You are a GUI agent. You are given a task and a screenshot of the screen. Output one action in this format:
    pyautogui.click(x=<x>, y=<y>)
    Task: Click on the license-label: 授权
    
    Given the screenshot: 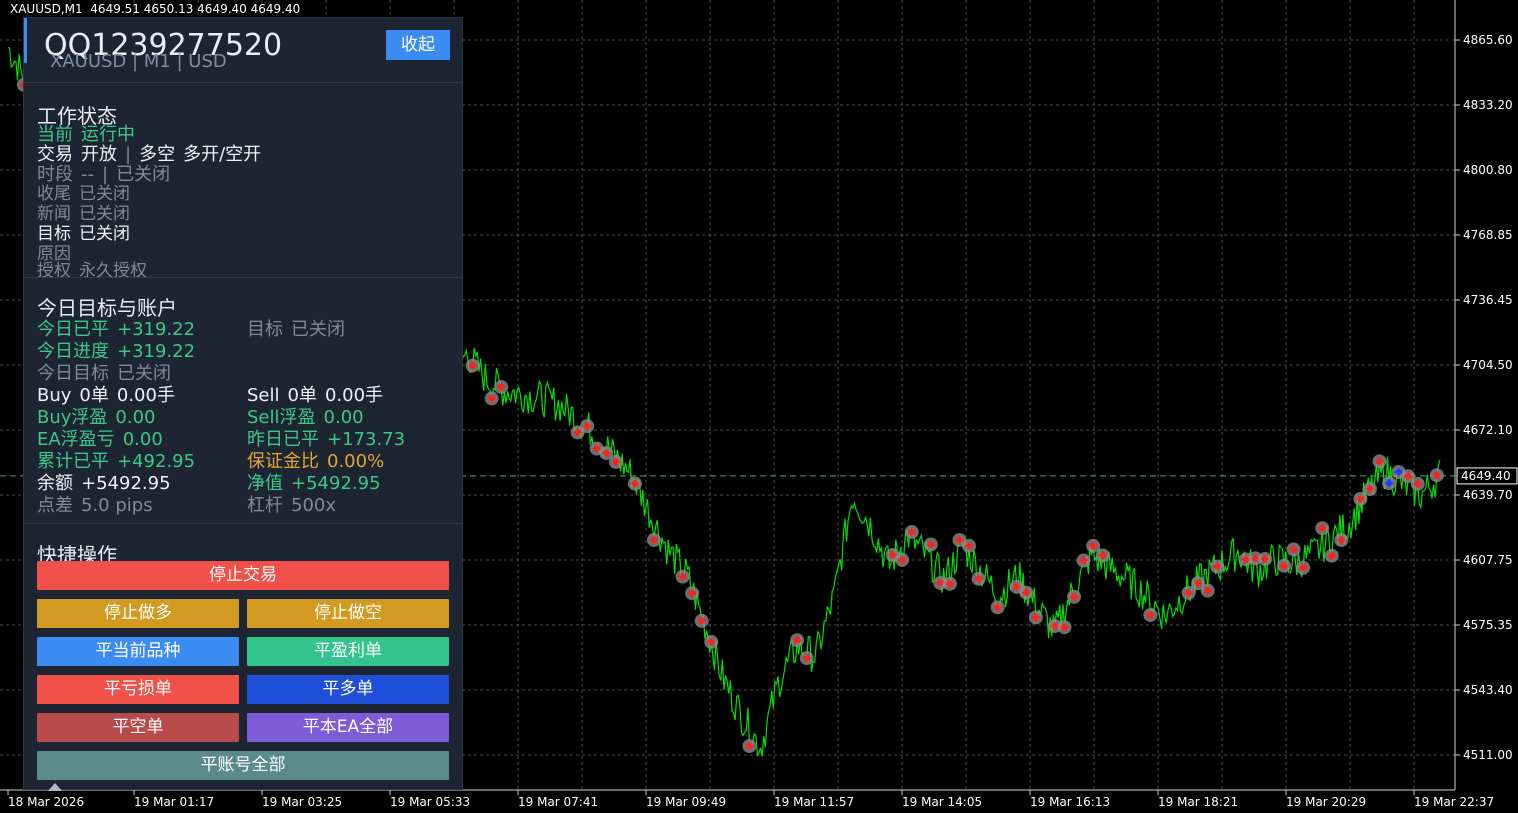 What is the action you would take?
    pyautogui.click(x=54, y=271)
    